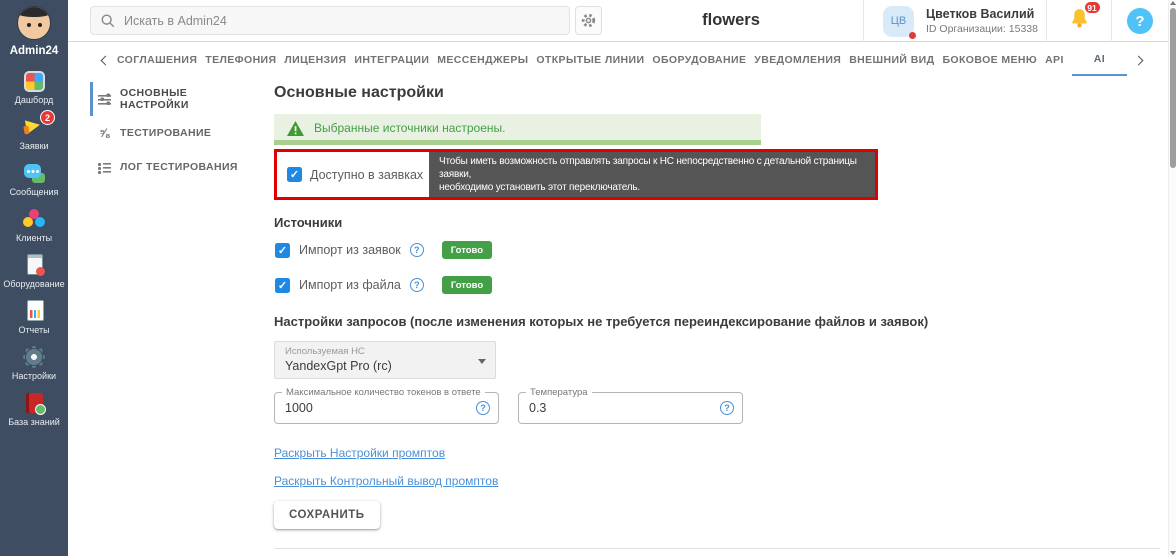 This screenshot has width=1176, height=556. I want to click on search-icon, so click(108, 20).